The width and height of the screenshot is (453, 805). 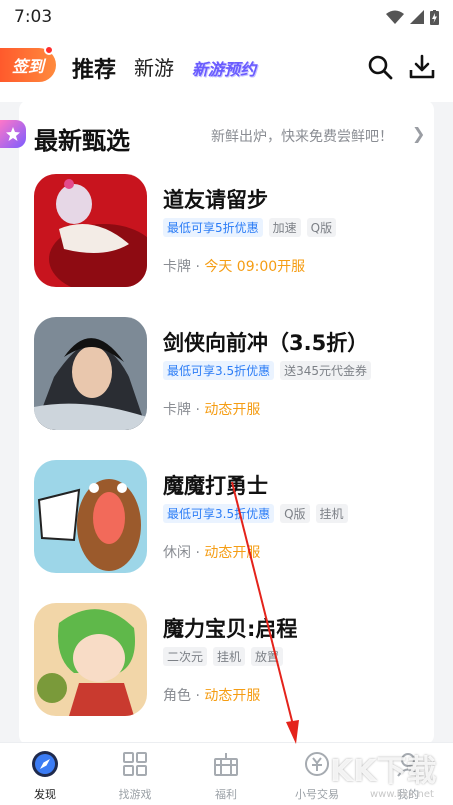 What do you see at coordinates (177, 553) in the screenshot?
I see `game-category: 休闲` at bounding box center [177, 553].